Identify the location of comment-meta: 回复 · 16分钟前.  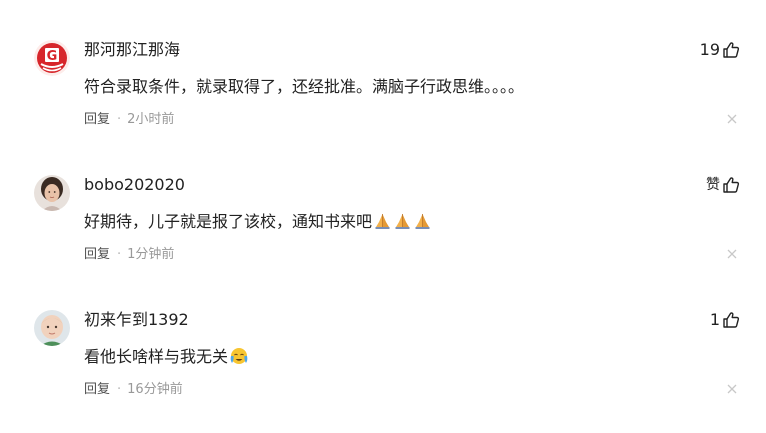
(133, 390).